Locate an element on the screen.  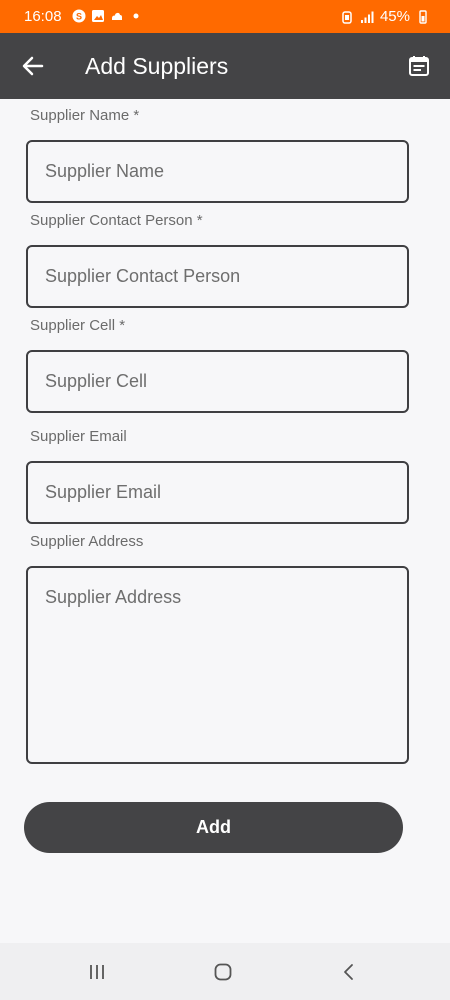
supplier-cell-input is located at coordinates (217, 381).